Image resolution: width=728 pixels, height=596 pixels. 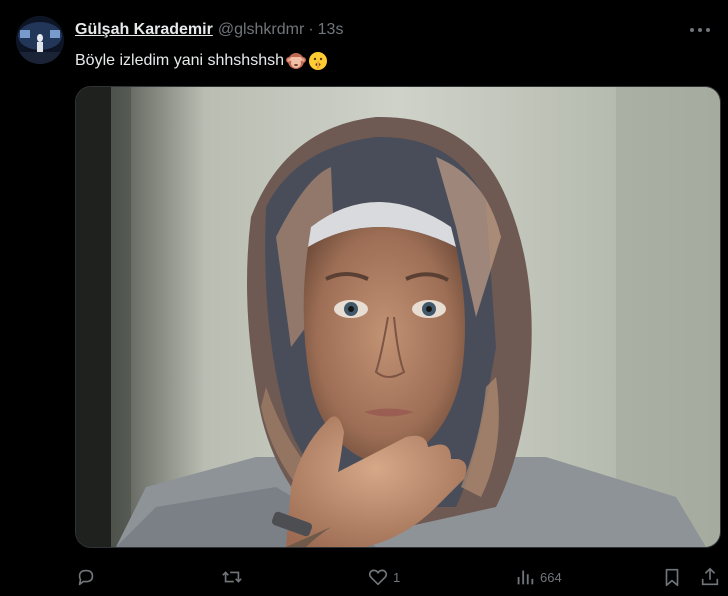 I want to click on retweet-button, so click(x=234, y=577).